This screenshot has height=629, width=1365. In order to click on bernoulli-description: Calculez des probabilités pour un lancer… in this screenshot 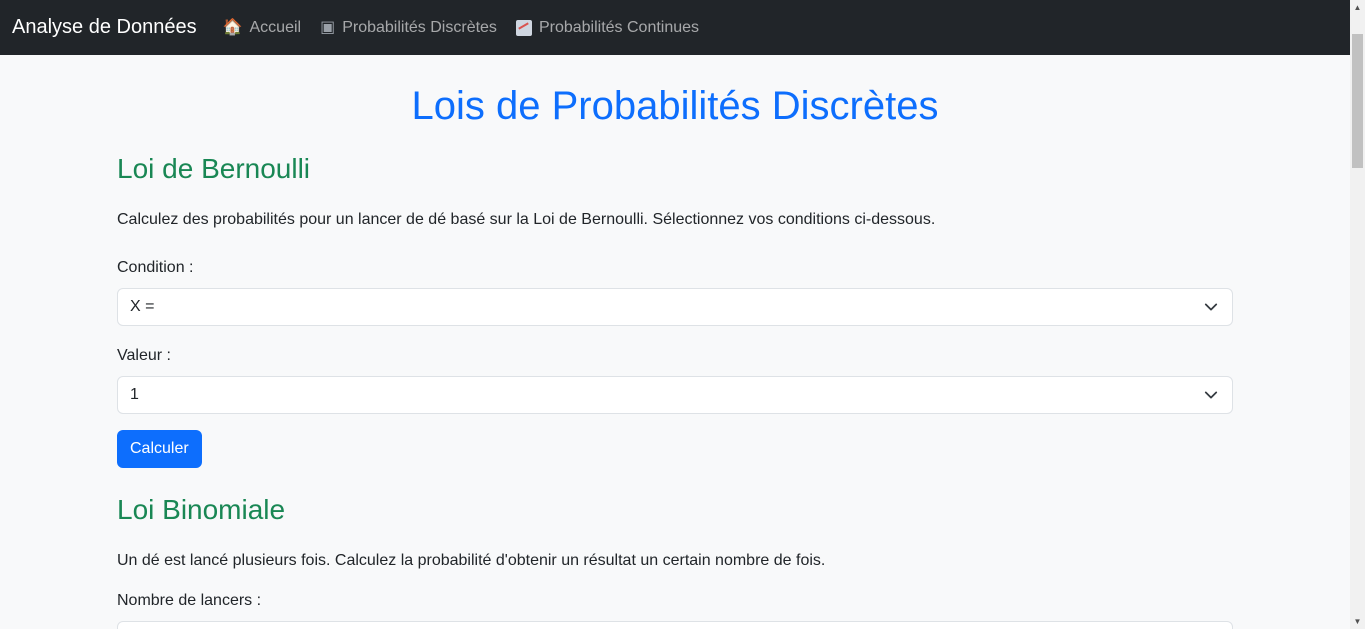, I will do `click(526, 219)`.